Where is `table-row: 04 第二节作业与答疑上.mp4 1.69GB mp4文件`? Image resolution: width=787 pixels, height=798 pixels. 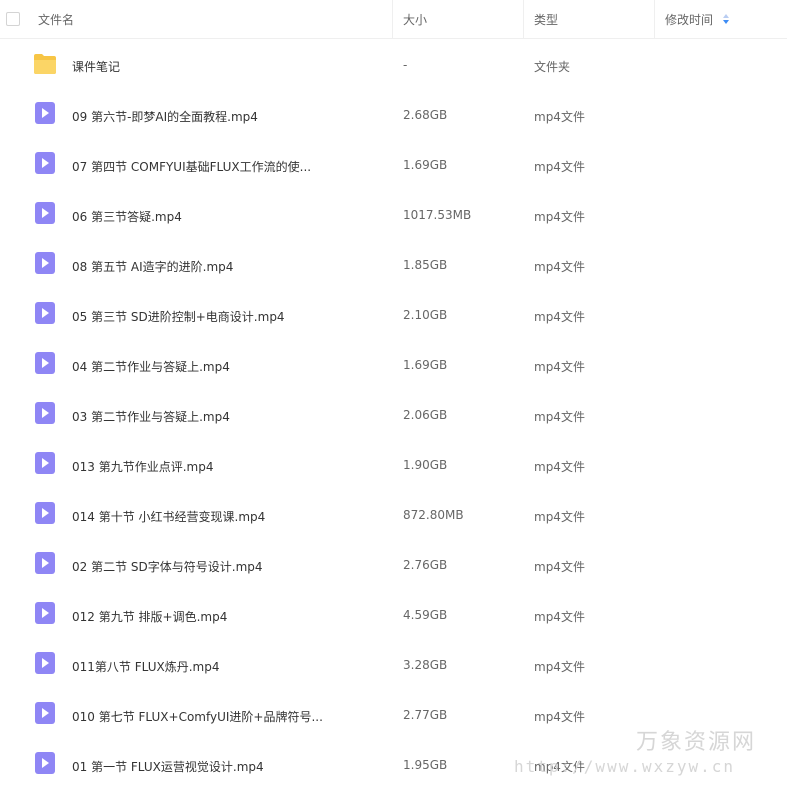 table-row: 04 第二节作业与答疑上.mp4 1.69GB mp4文件 is located at coordinates (393, 363).